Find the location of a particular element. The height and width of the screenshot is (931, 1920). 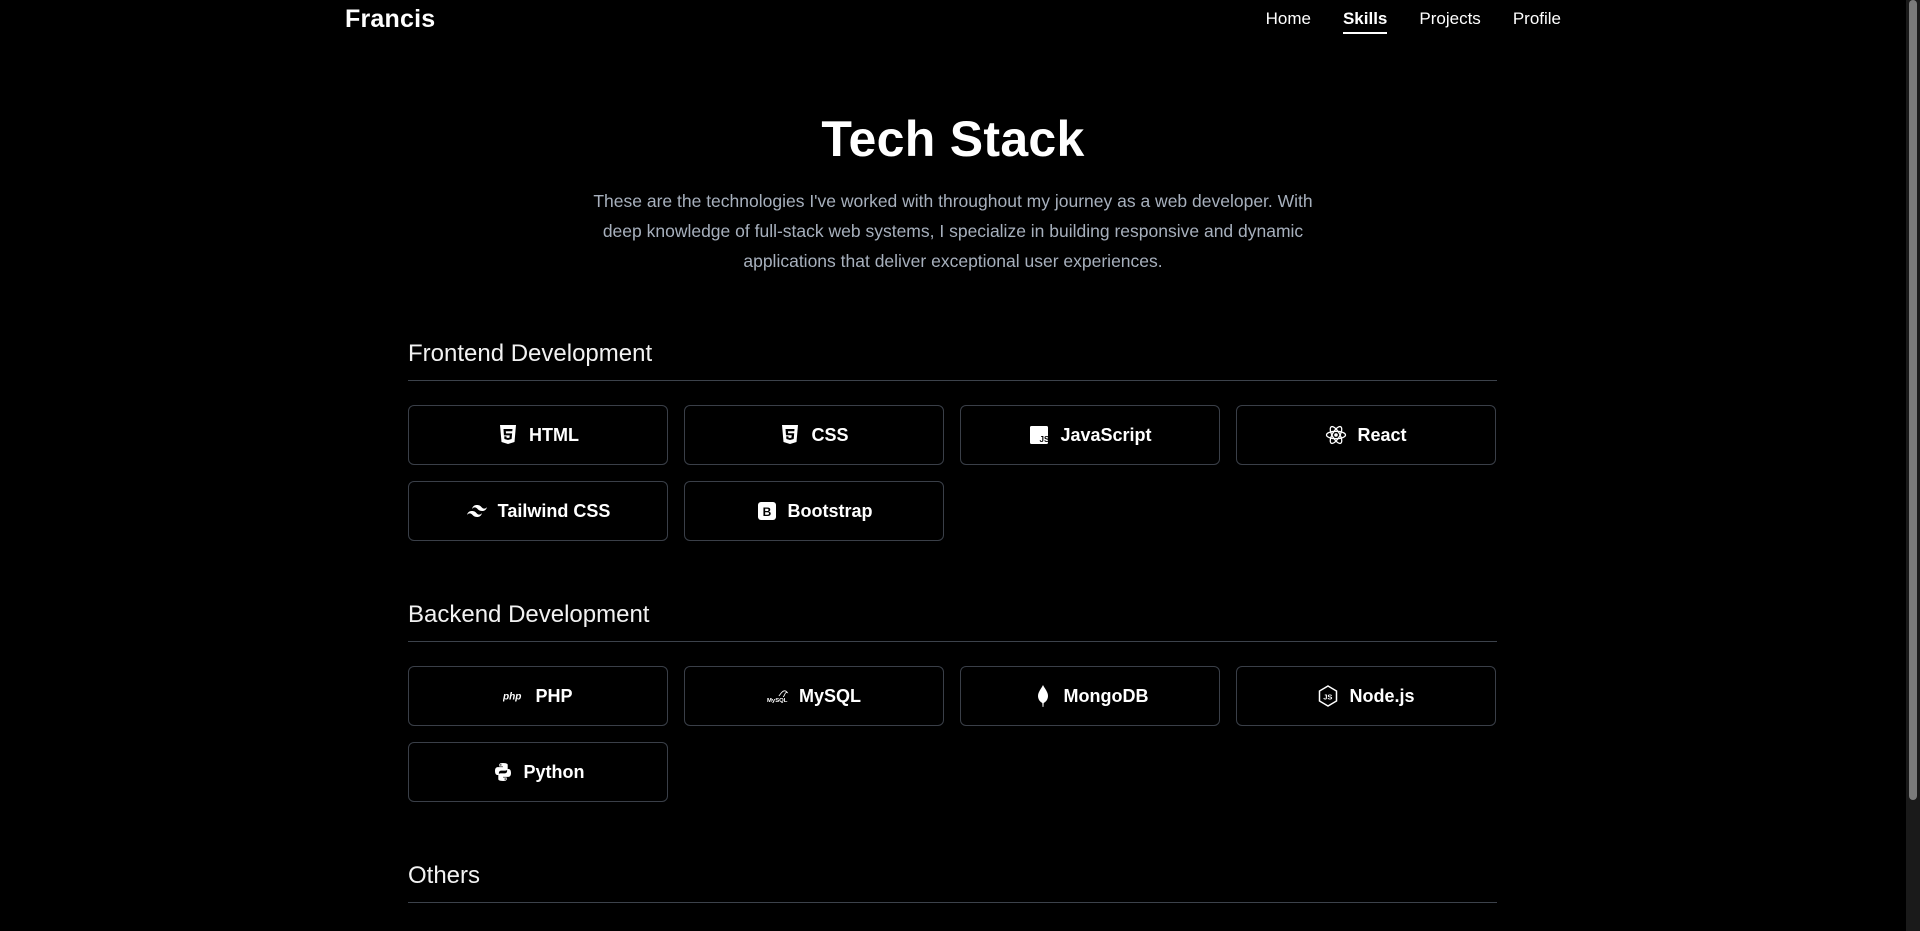

skill-card-mongodb: MongoDB is located at coordinates (1090, 696).